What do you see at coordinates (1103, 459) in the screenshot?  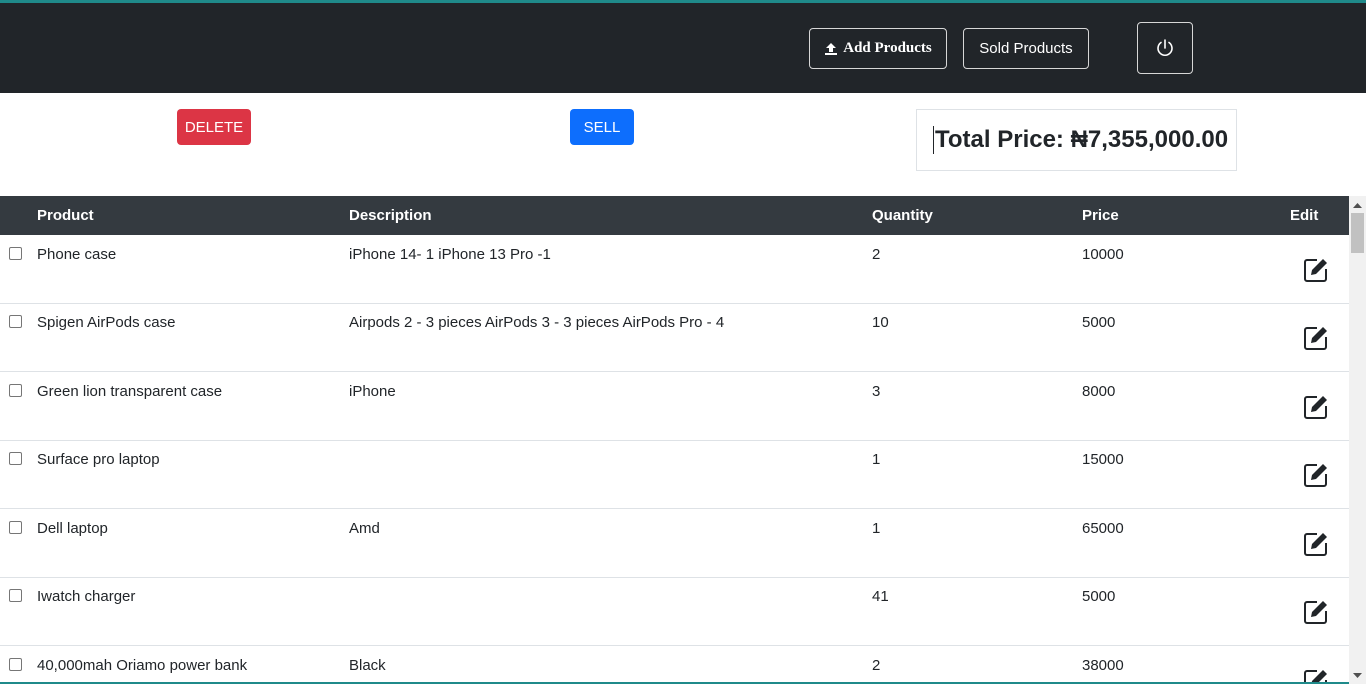 I see `cell-price: 15000` at bounding box center [1103, 459].